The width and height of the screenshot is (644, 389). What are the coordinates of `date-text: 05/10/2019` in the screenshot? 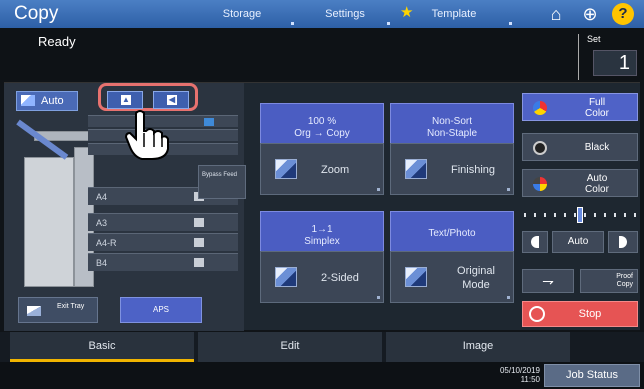 It's located at (519, 370).